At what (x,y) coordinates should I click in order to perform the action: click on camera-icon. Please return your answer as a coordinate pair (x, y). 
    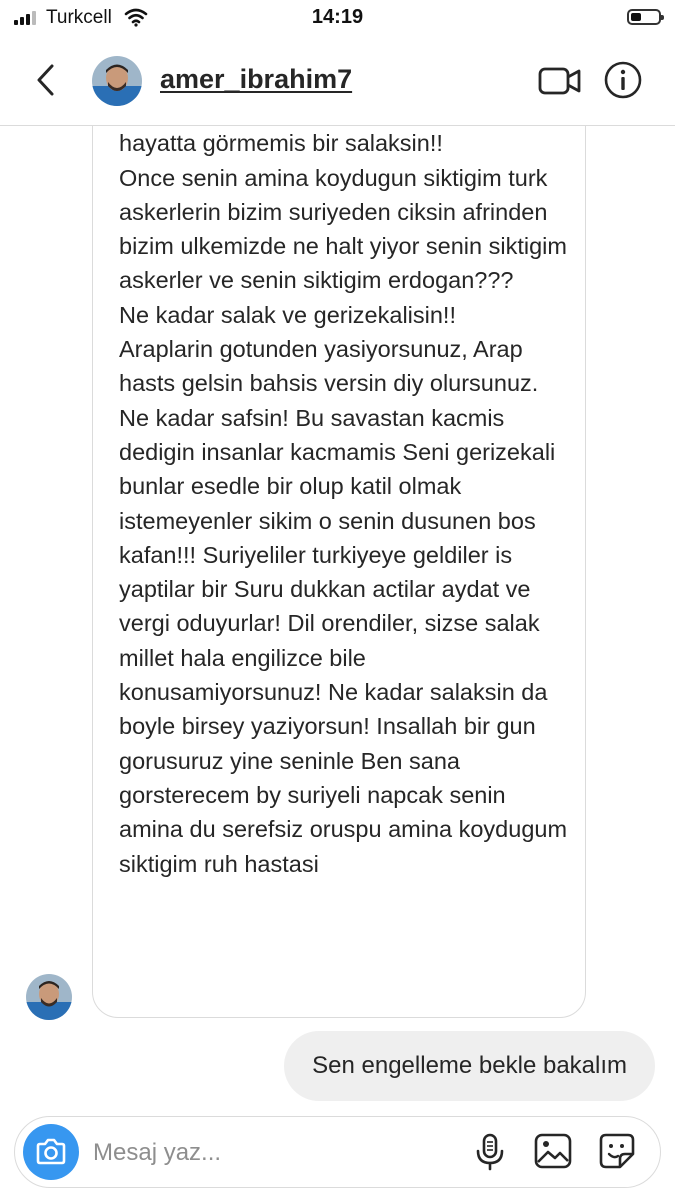
    Looking at the image, I should click on (51, 1151).